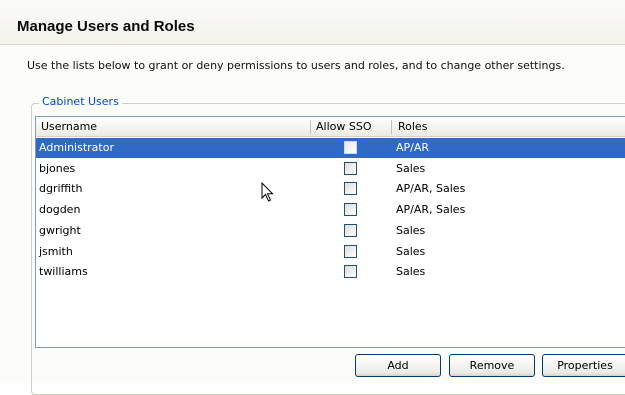  I want to click on properties-button: Properties, so click(583, 365).